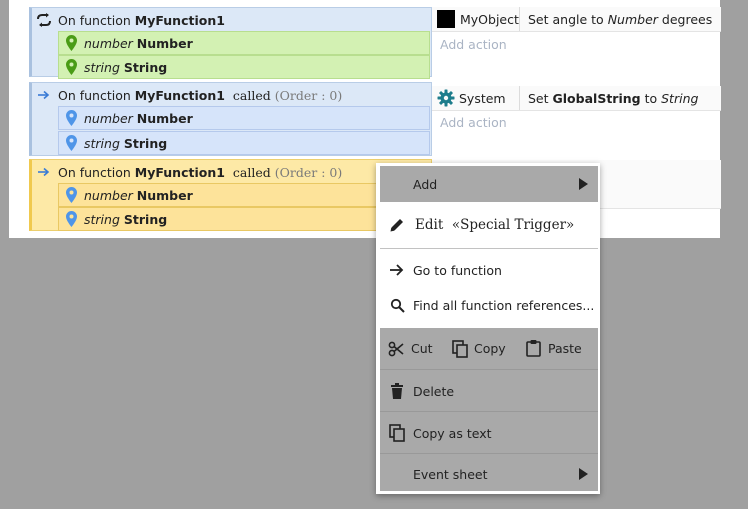 The width and height of the screenshot is (748, 509). What do you see at coordinates (244, 195) in the screenshot?
I see `event-3-param-number: number Number` at bounding box center [244, 195].